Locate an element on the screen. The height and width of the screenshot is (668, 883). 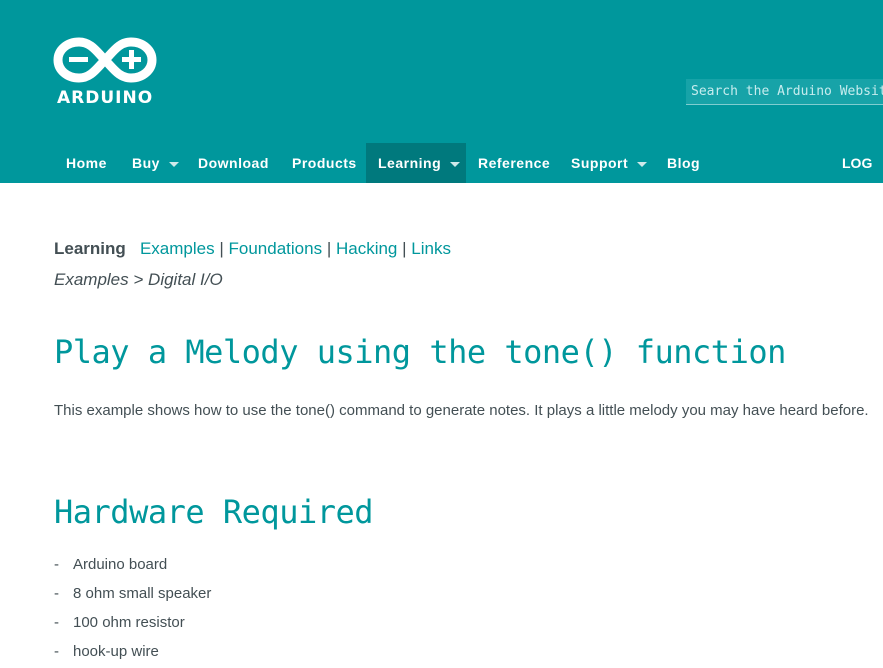
page-title: Play a Melody using the tone() function is located at coordinates (420, 352).